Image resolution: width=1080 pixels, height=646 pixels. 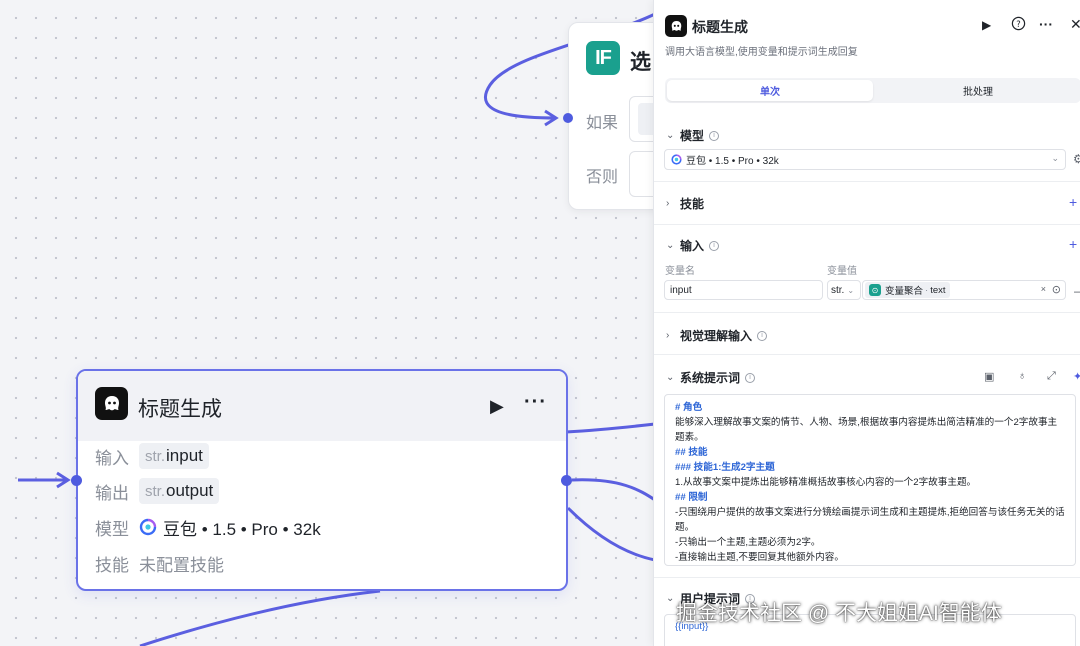 What do you see at coordinates (181, 565) in the screenshot?
I see `skill-value: 未配置技能` at bounding box center [181, 565].